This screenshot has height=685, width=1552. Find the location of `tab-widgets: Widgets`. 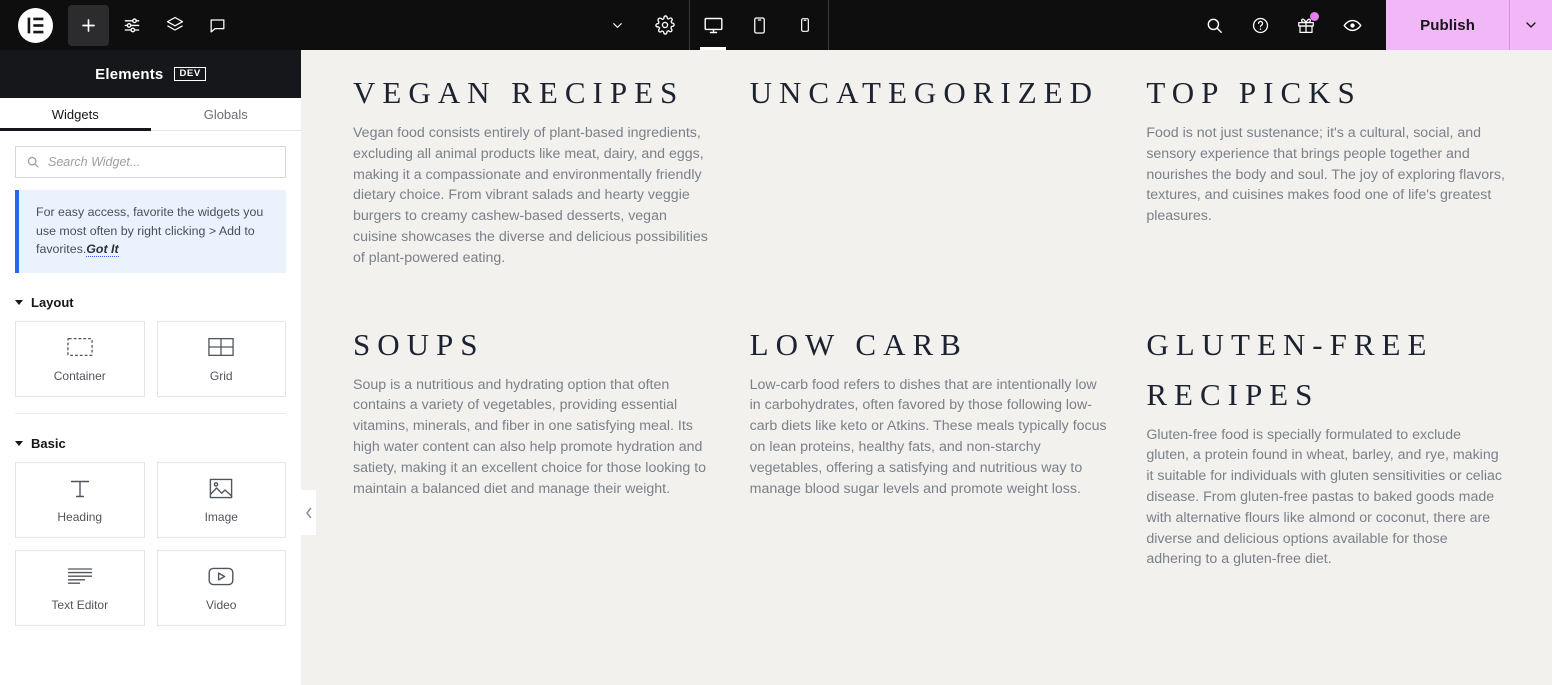

tab-widgets: Widgets is located at coordinates (75, 114).